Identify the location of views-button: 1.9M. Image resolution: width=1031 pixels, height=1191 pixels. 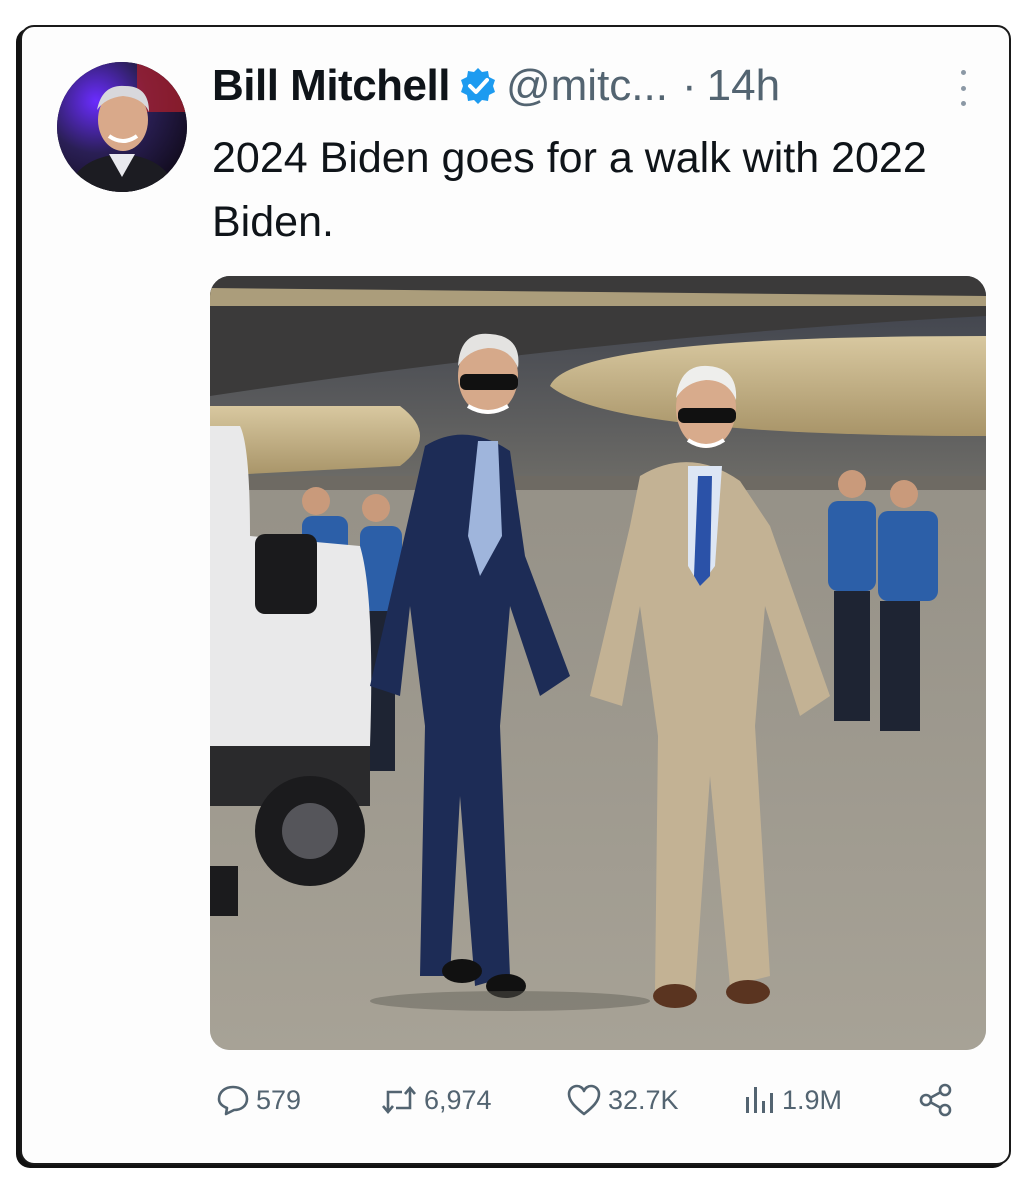
(792, 1100).